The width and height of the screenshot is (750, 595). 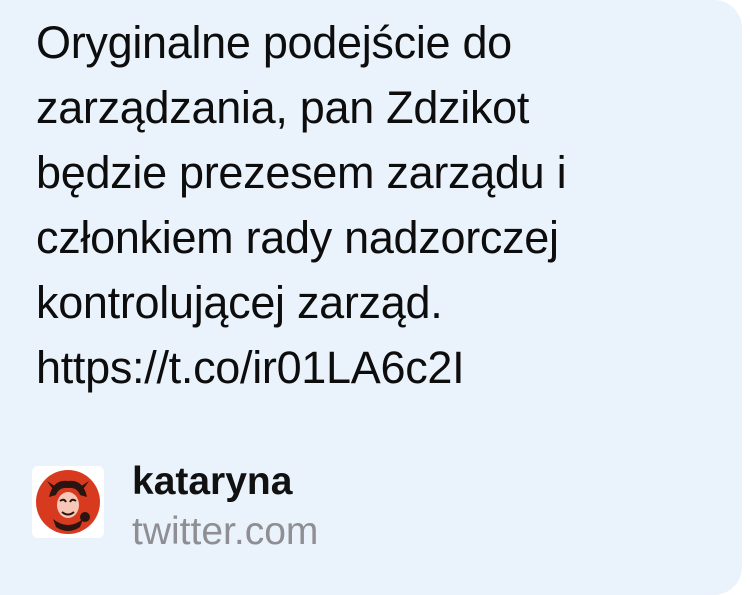 What do you see at coordinates (225, 531) in the screenshot?
I see `link-preview-domain: twitter.com` at bounding box center [225, 531].